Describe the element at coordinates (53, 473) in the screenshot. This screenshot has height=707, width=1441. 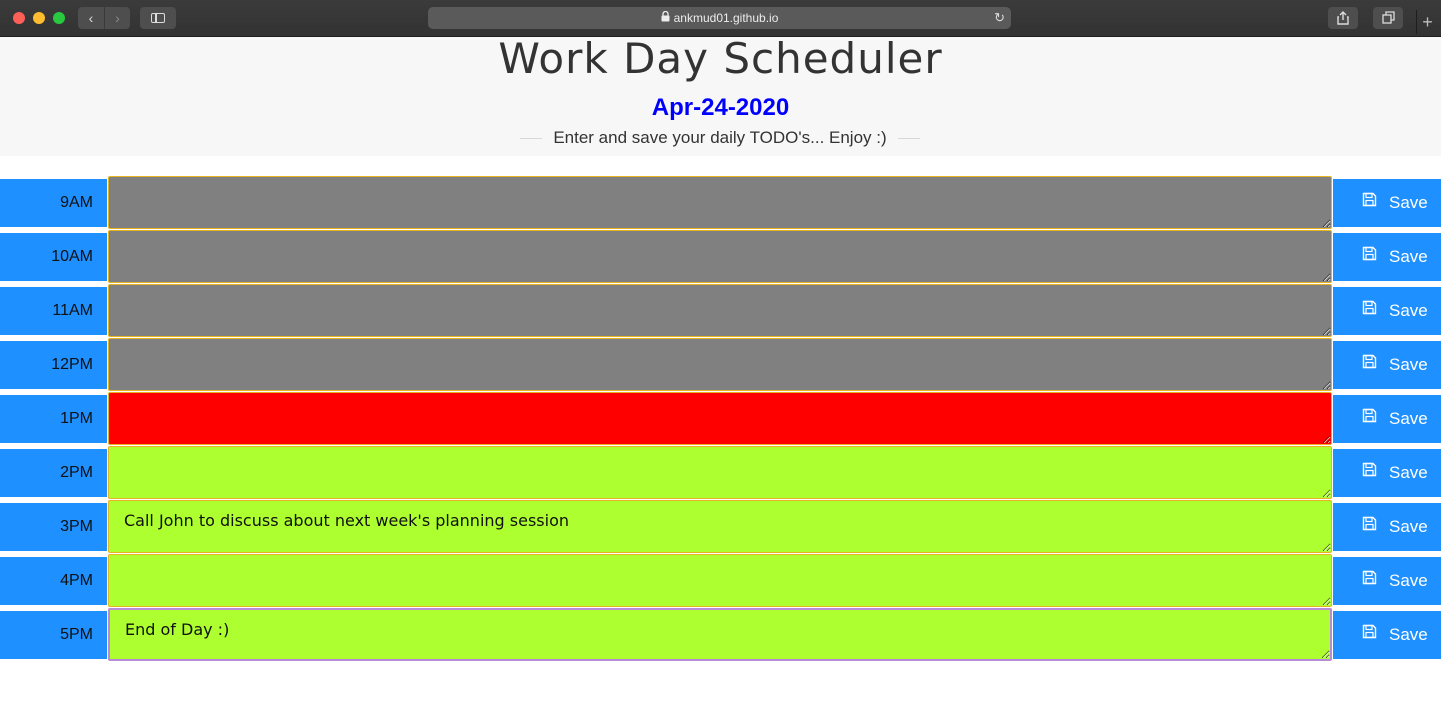
I see `hour-label: 2PM` at that location.